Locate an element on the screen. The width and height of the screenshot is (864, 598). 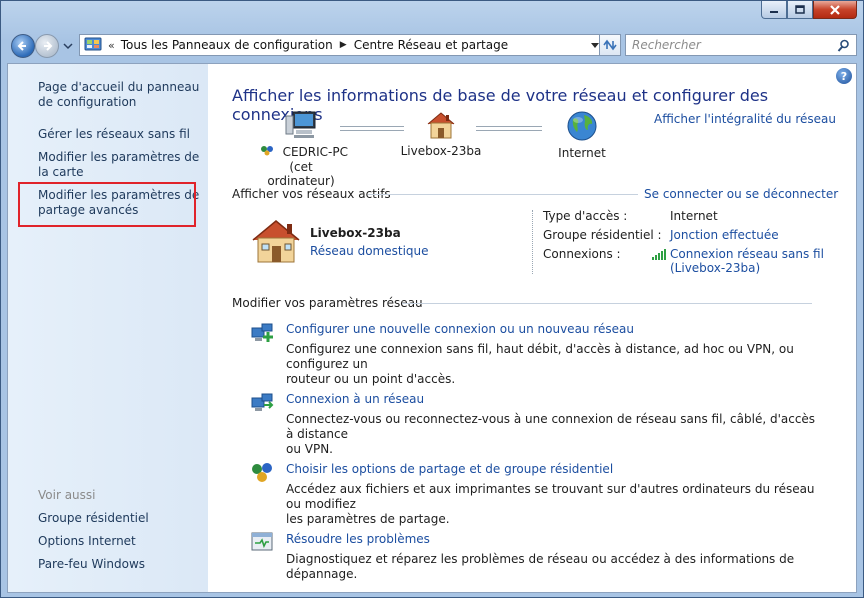
connection-link: Connexion réseau sans fil (Livebox-23ba) is located at coordinates (747, 261).